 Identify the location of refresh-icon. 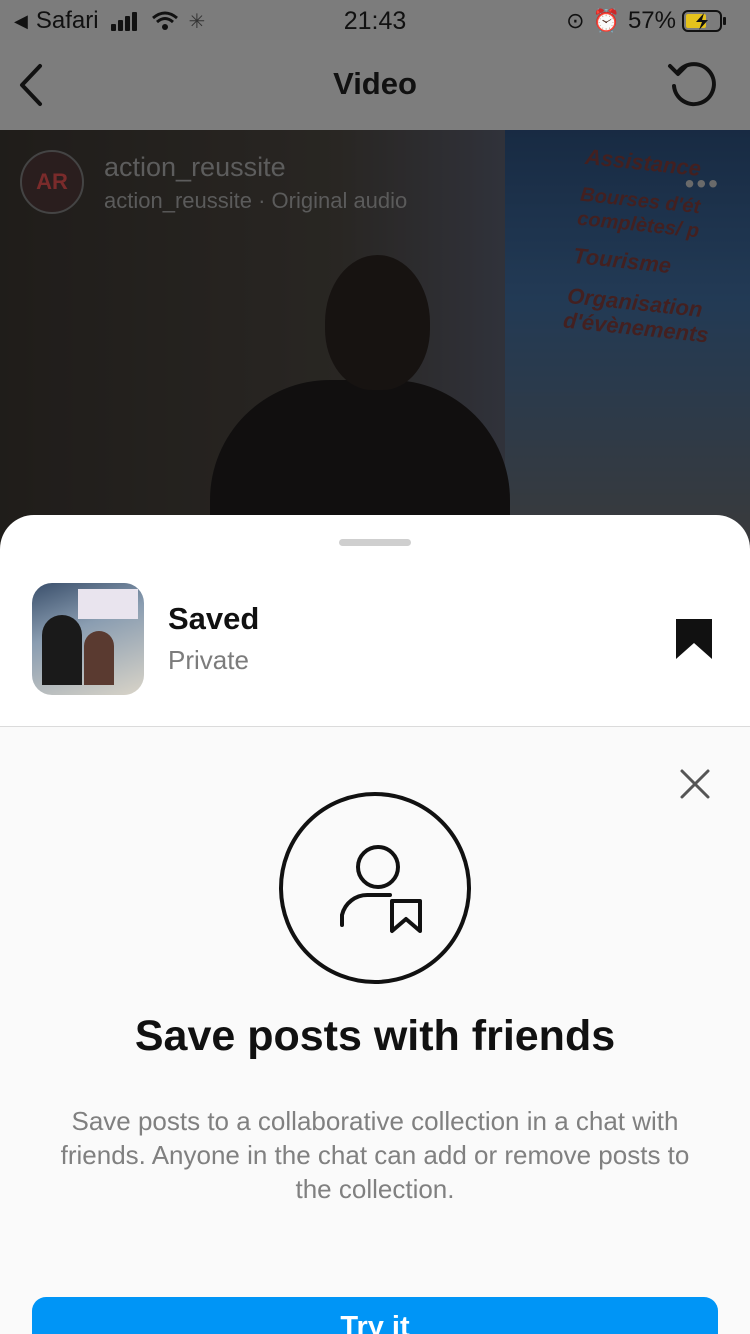
(693, 85).